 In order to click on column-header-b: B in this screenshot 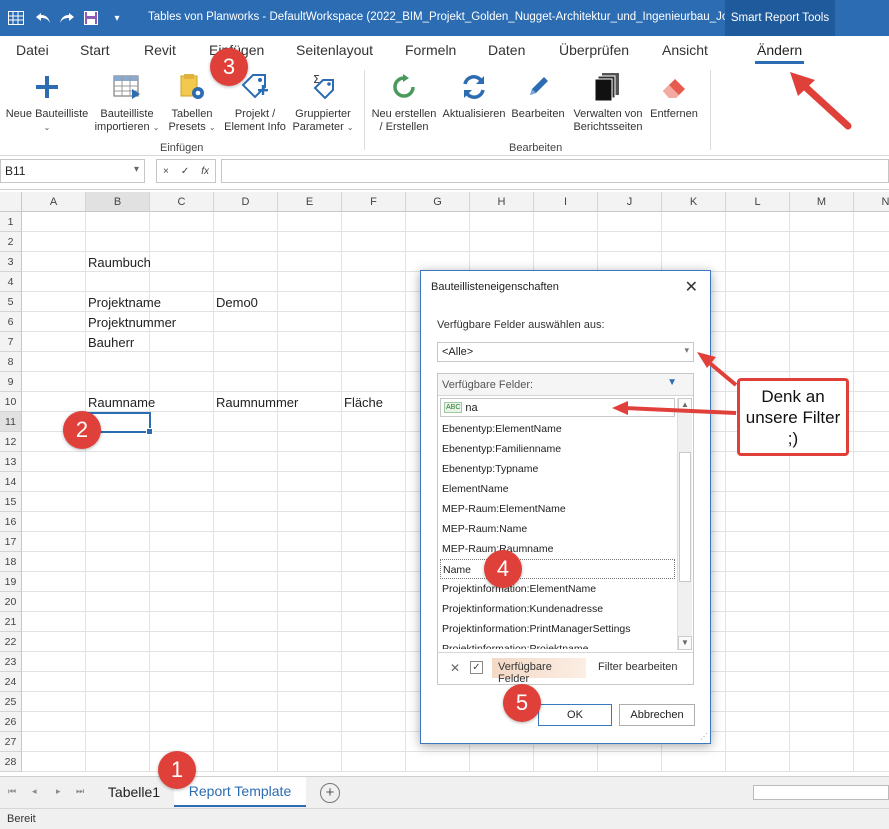, I will do `click(118, 202)`.